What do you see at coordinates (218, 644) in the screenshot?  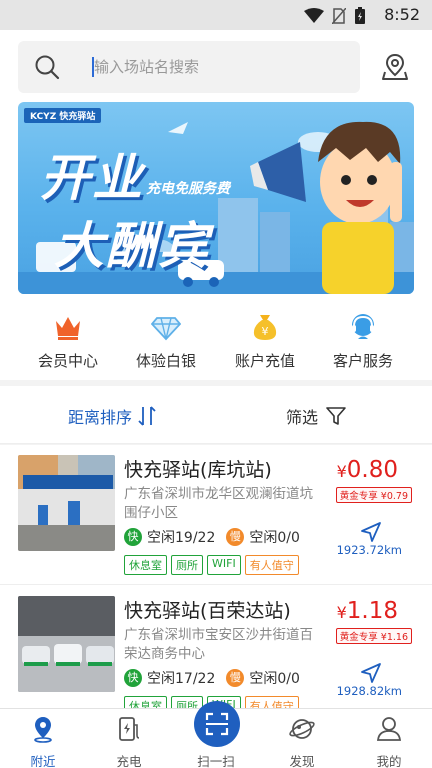 I see `station-address: 广东省深圳市宝安区沙井街道百荣达商务中心` at bounding box center [218, 644].